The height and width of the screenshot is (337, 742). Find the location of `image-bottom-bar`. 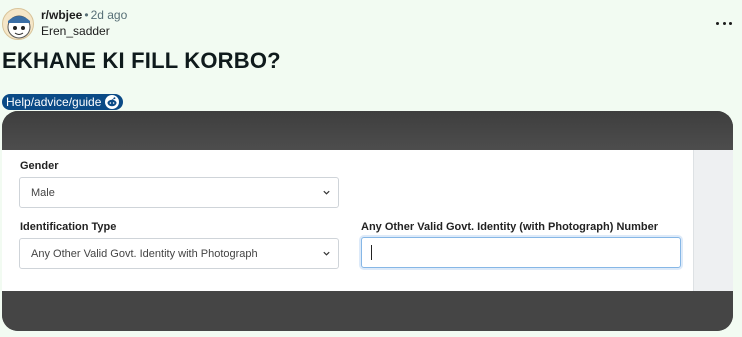

image-bottom-bar is located at coordinates (367, 311).